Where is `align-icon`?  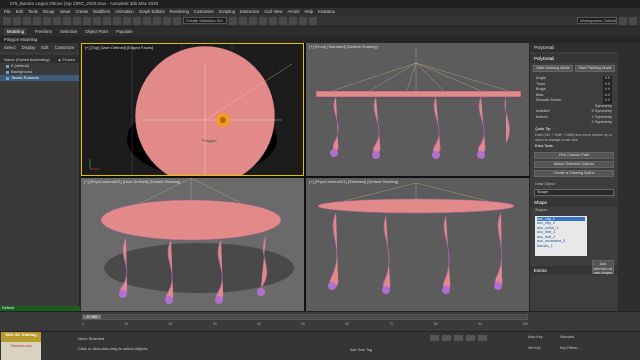
align-icon is located at coordinates (243, 20).